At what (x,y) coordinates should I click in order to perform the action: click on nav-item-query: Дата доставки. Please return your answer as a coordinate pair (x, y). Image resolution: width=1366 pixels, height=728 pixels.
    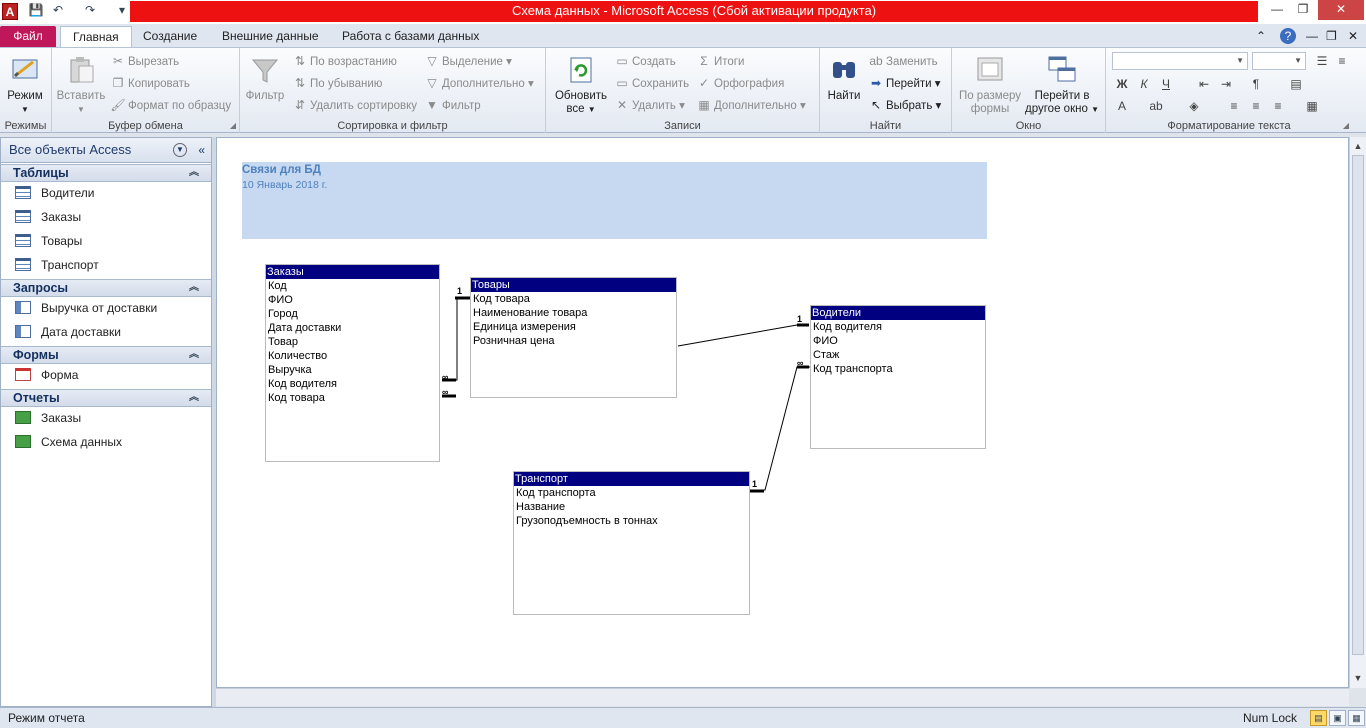
    Looking at the image, I should click on (68, 332).